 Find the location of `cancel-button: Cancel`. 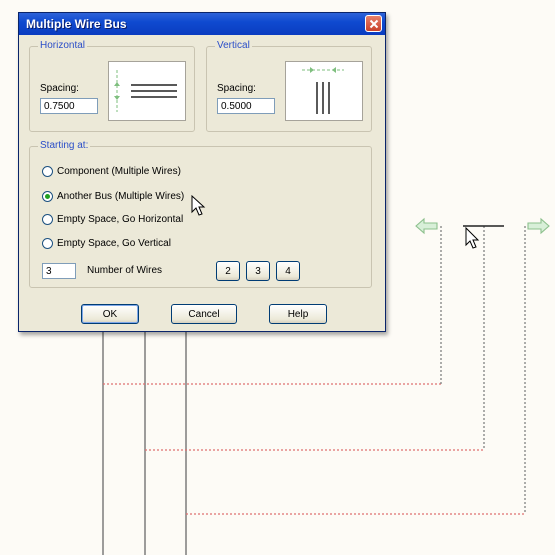

cancel-button: Cancel is located at coordinates (204, 314).